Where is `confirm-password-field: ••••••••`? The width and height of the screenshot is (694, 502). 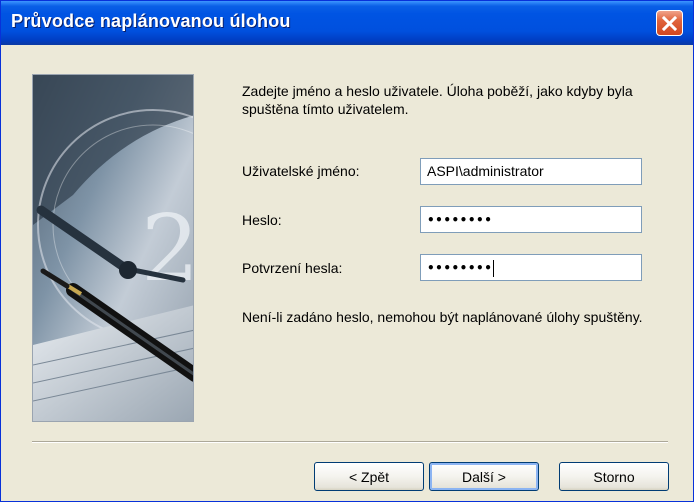 confirm-password-field: •••••••• is located at coordinates (531, 267).